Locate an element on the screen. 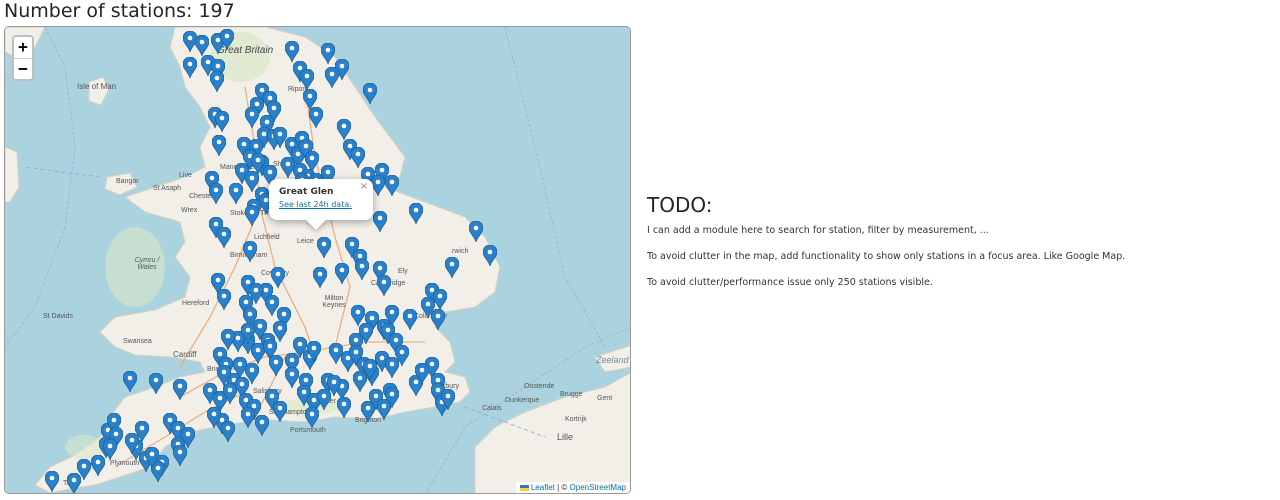 The height and width of the screenshot is (500, 1280). popup-data-link: See last 24h data. is located at coordinates (326, 205).